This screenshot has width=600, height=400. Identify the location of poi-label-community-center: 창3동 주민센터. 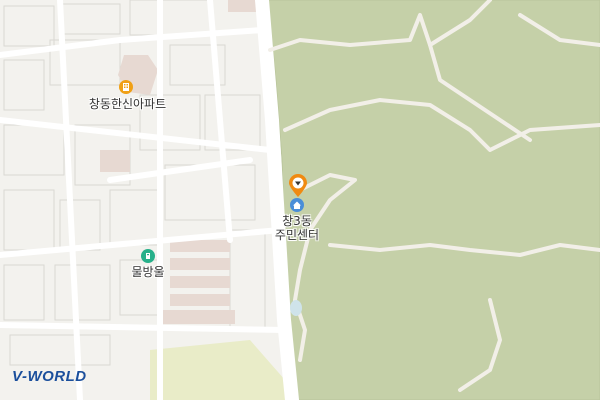
(297, 228).